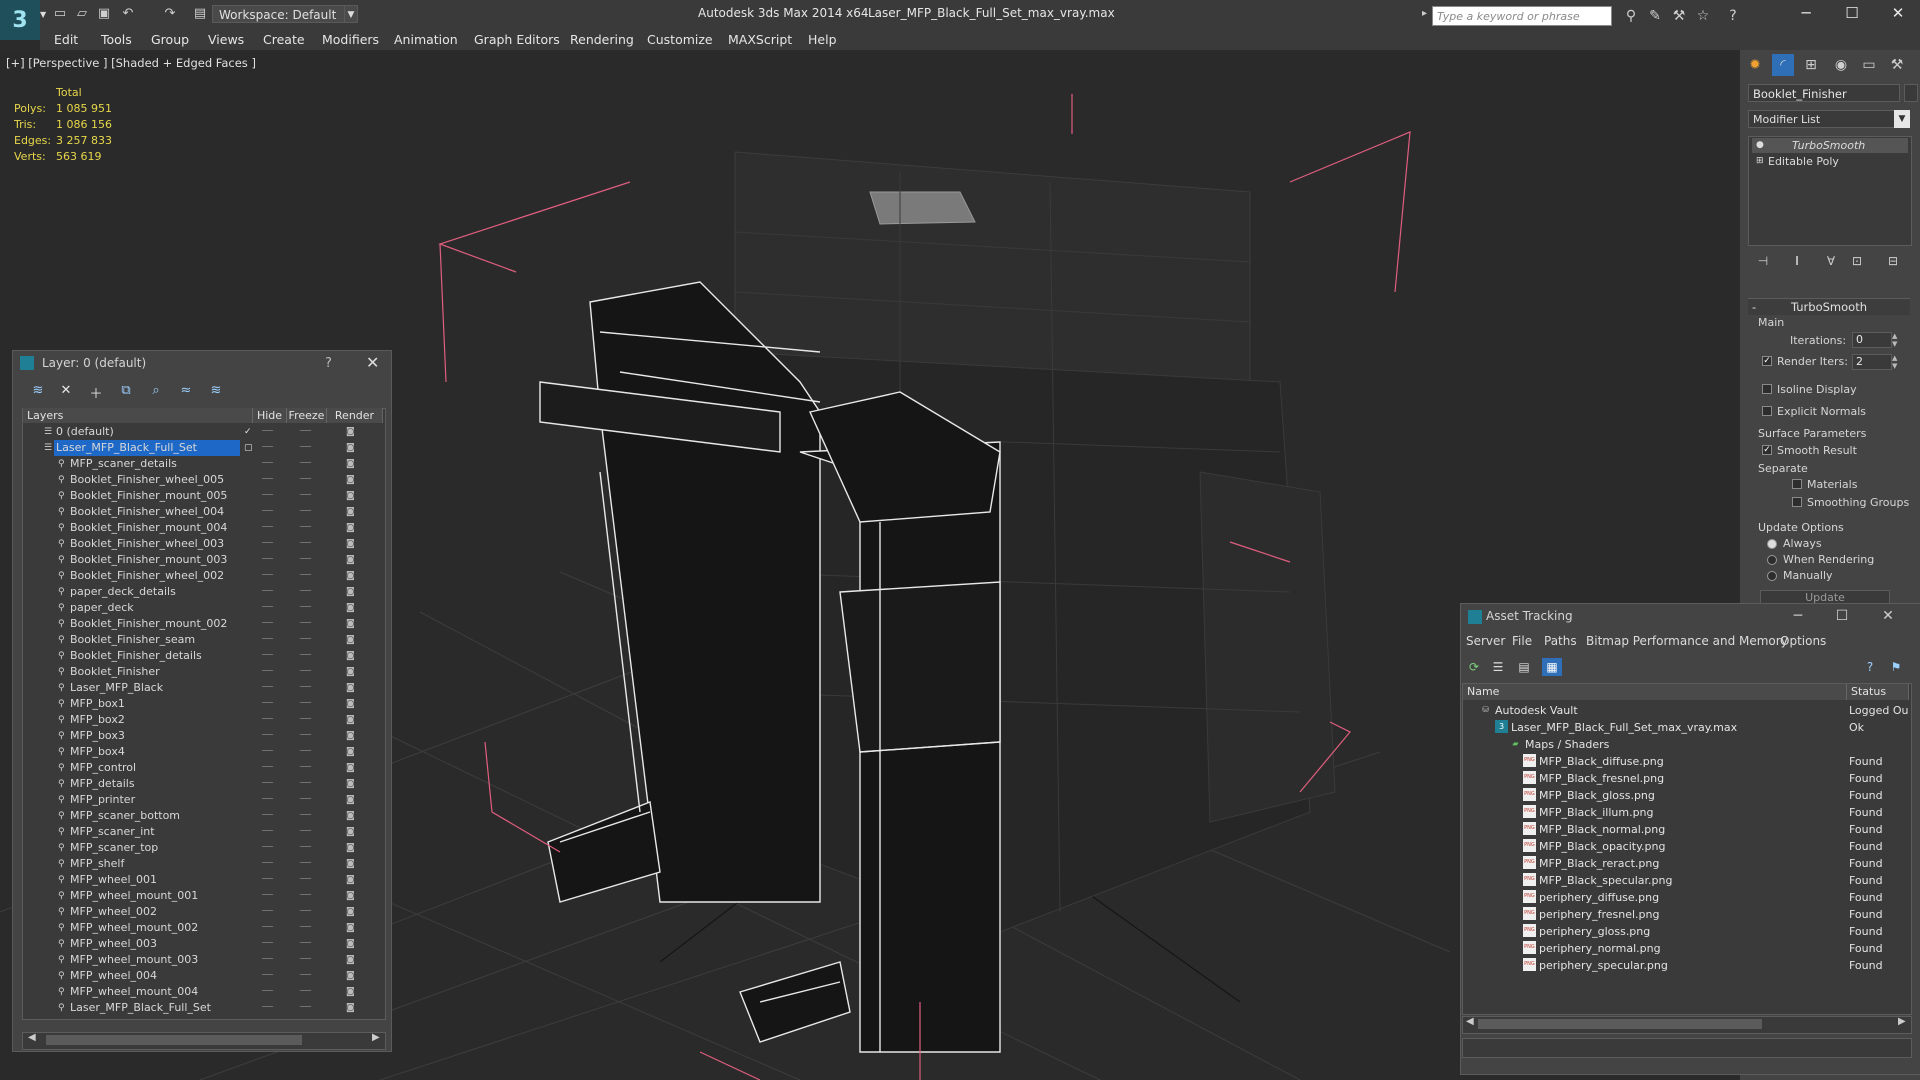 This screenshot has height=1080, width=1920. I want to click on smoothing-groups-checkbox, so click(1797, 502).